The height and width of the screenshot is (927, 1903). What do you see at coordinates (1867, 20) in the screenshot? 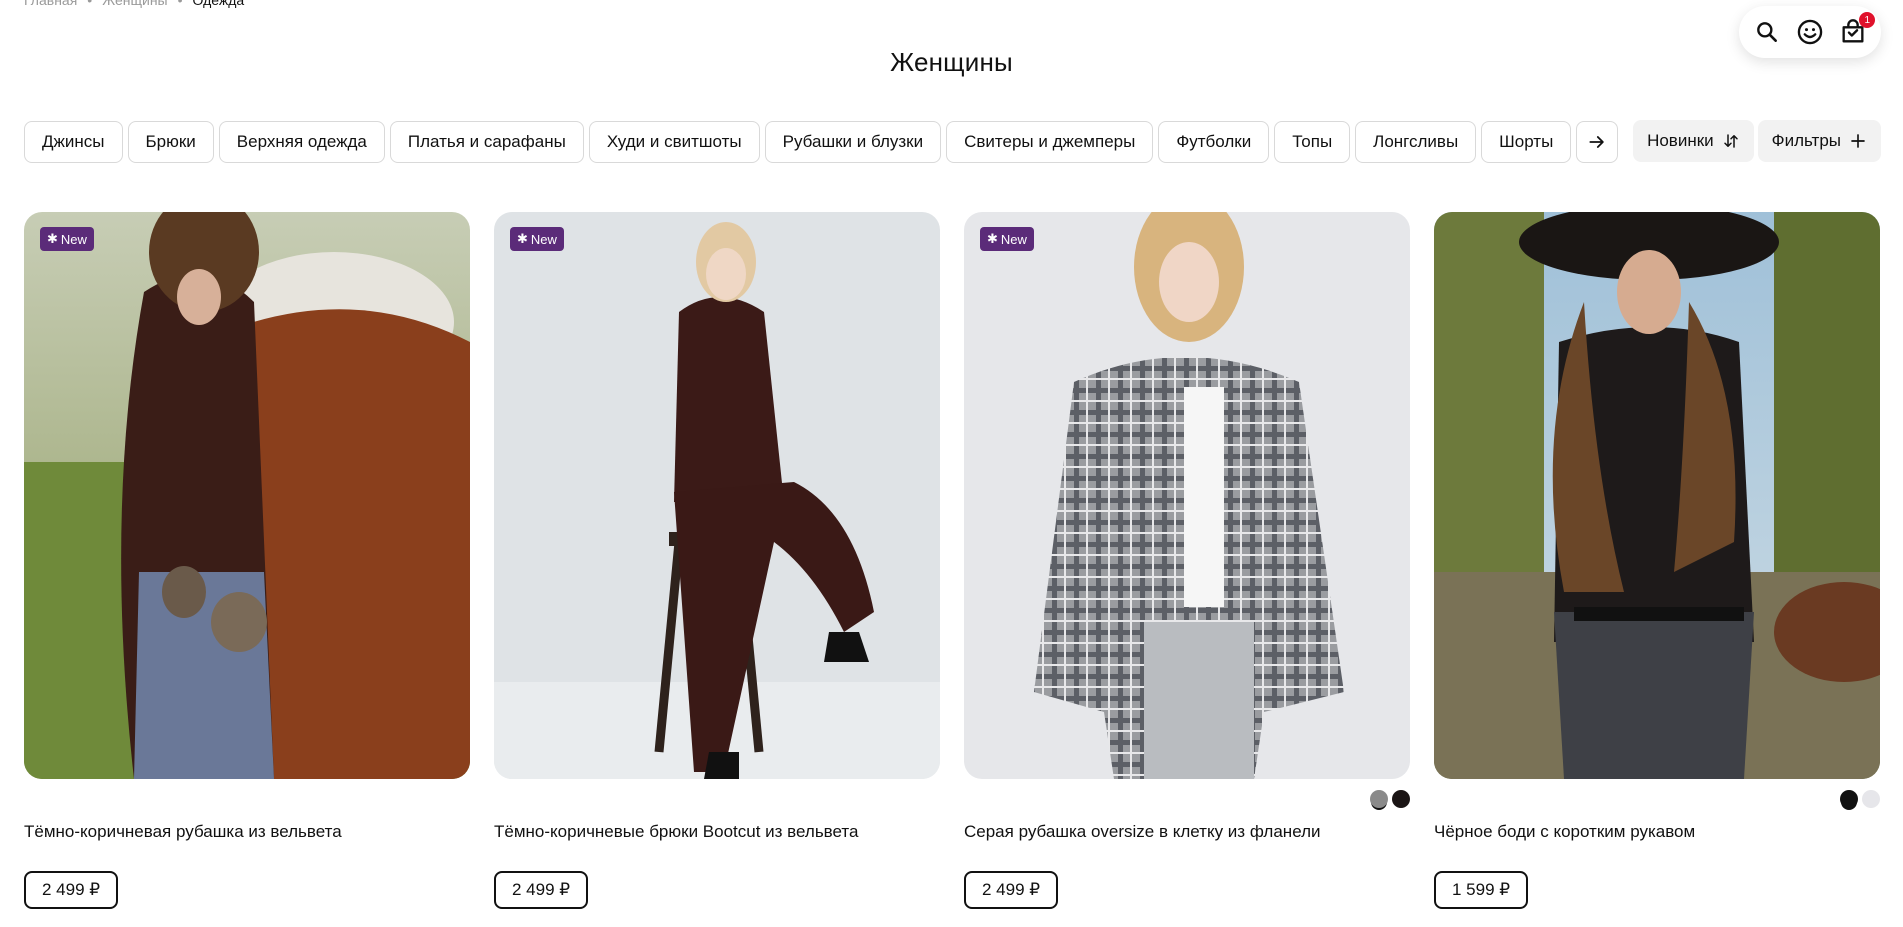
I see `cart-count-badge: 1` at bounding box center [1867, 20].